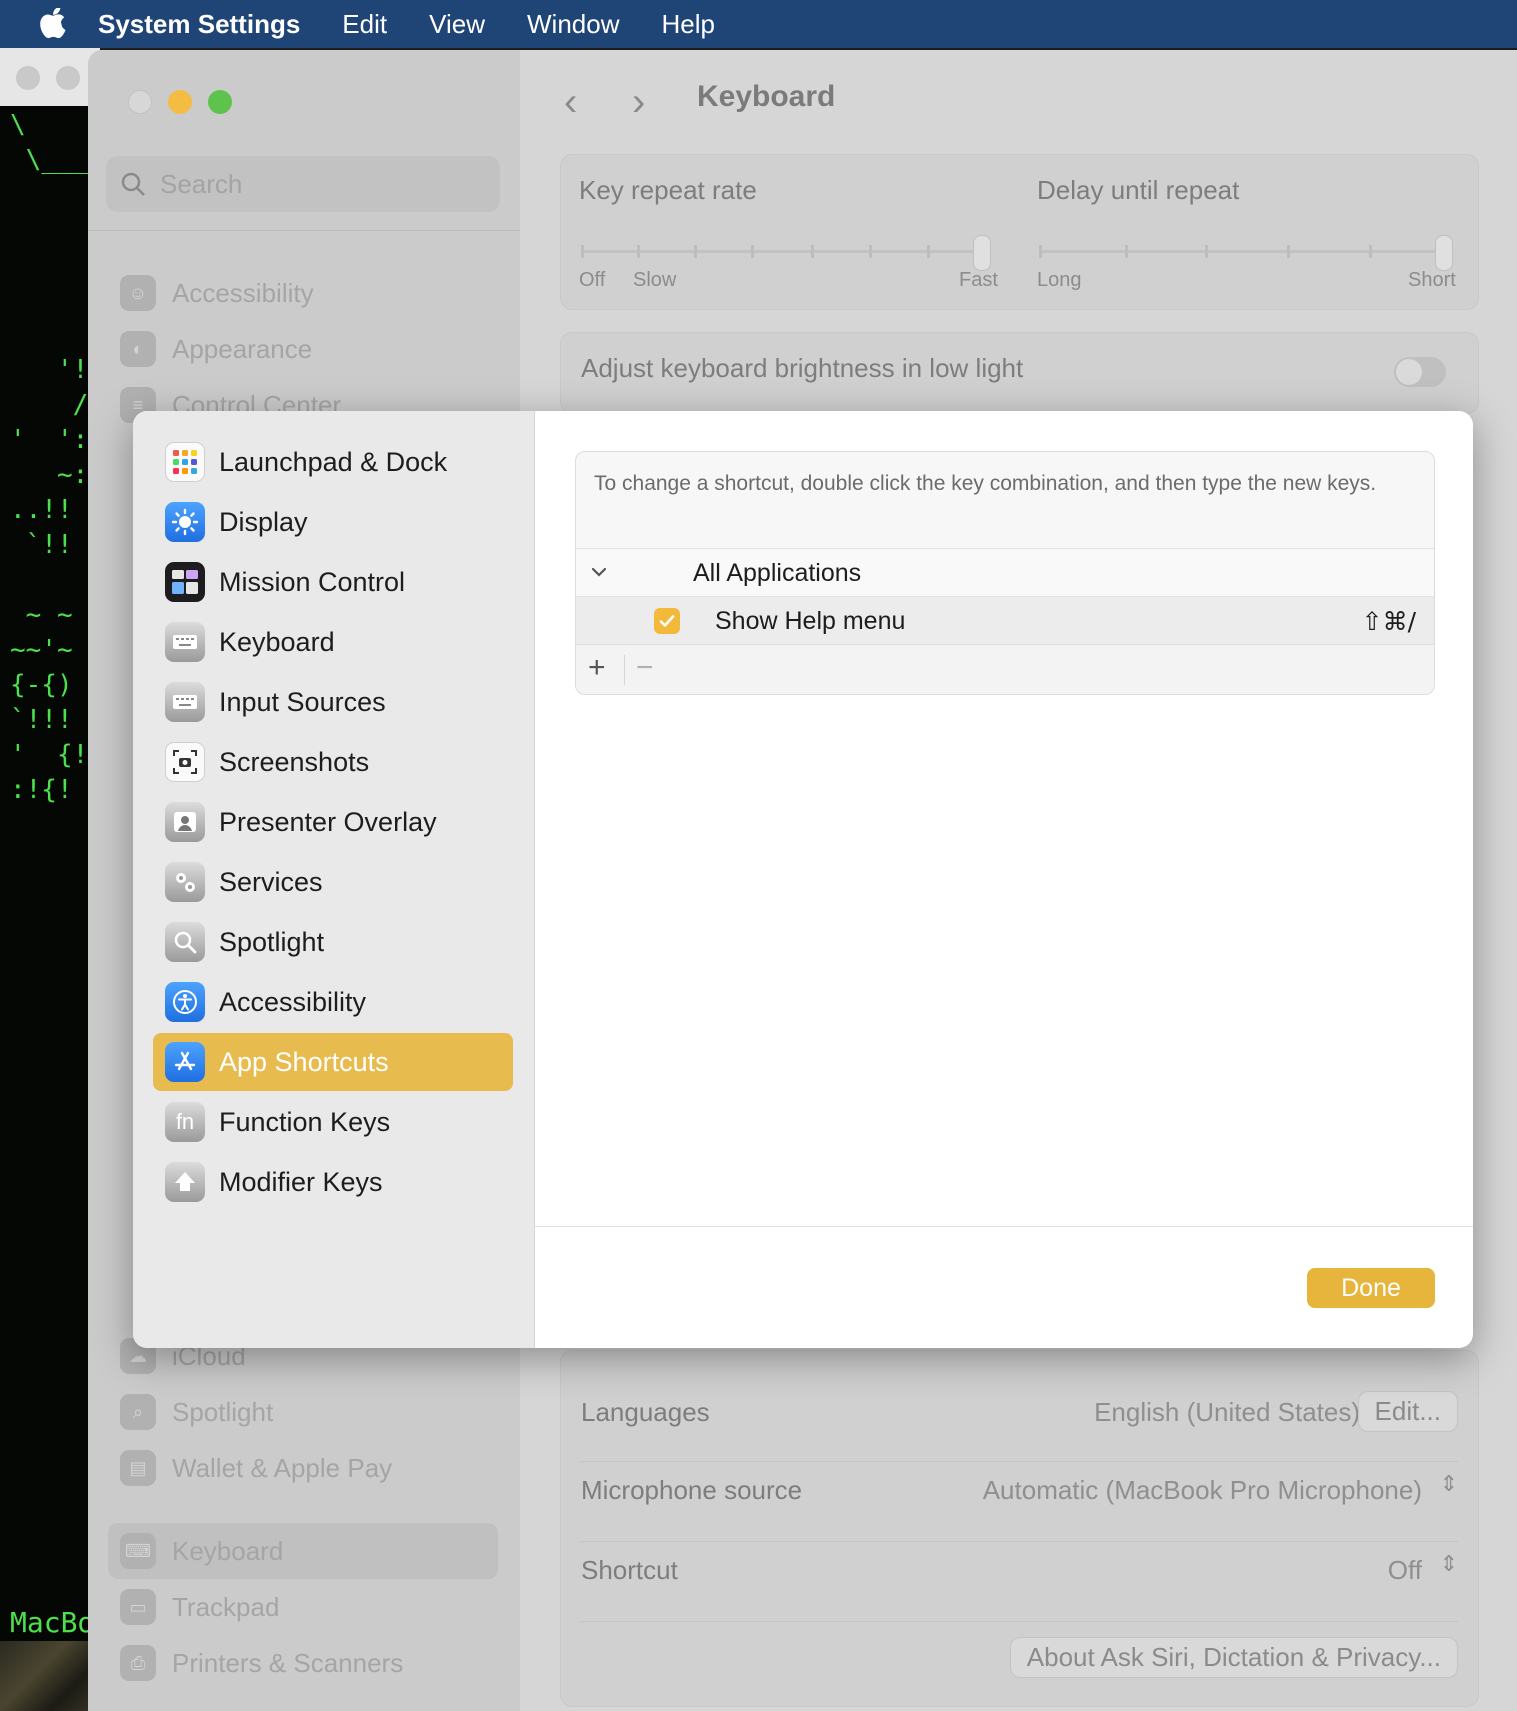  What do you see at coordinates (277, 641) in the screenshot?
I see `category-label: Keyboard` at bounding box center [277, 641].